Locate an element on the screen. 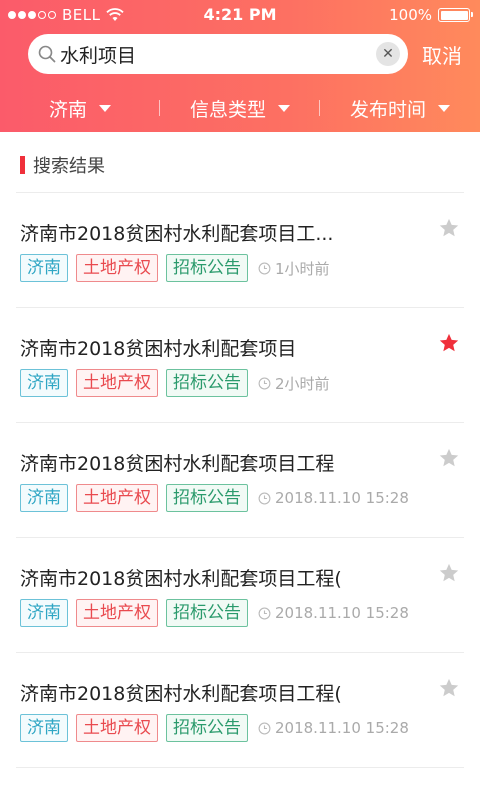  filter-bar: 济南 信息类型 发布时间 is located at coordinates (240, 108).